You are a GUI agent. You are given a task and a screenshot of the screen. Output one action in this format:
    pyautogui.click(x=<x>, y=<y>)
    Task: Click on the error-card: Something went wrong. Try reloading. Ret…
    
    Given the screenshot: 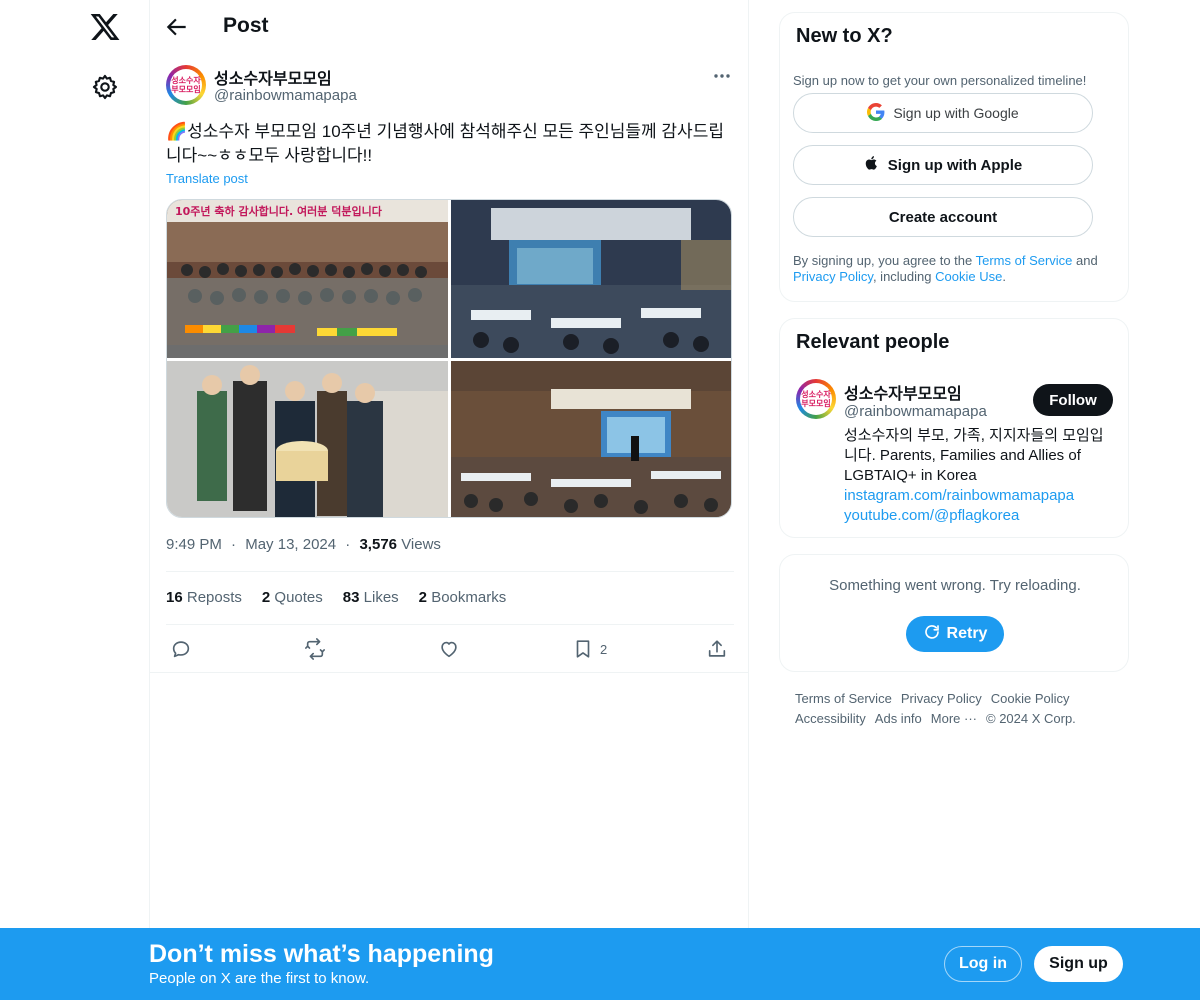 What is the action you would take?
    pyautogui.click(x=954, y=613)
    